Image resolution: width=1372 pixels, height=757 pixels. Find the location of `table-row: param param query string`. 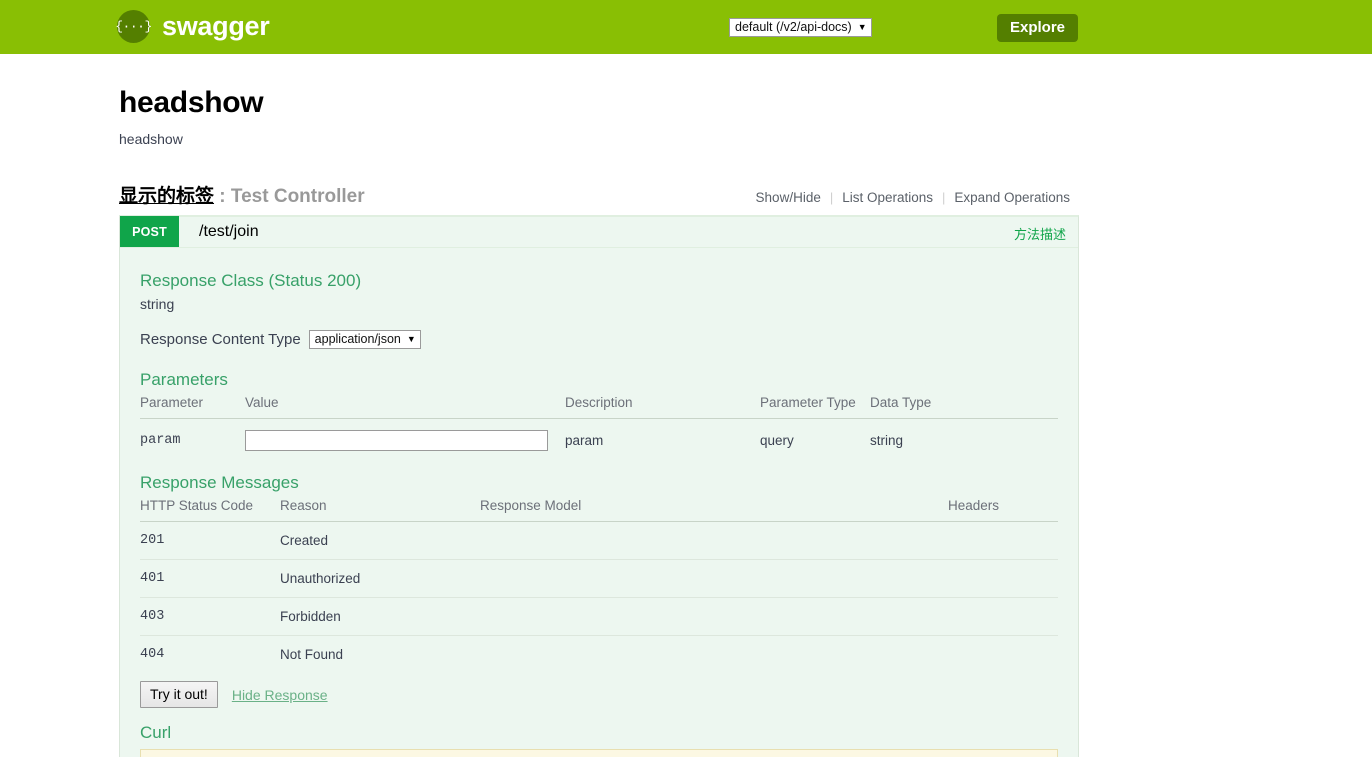

table-row: param param query string is located at coordinates (599, 440).